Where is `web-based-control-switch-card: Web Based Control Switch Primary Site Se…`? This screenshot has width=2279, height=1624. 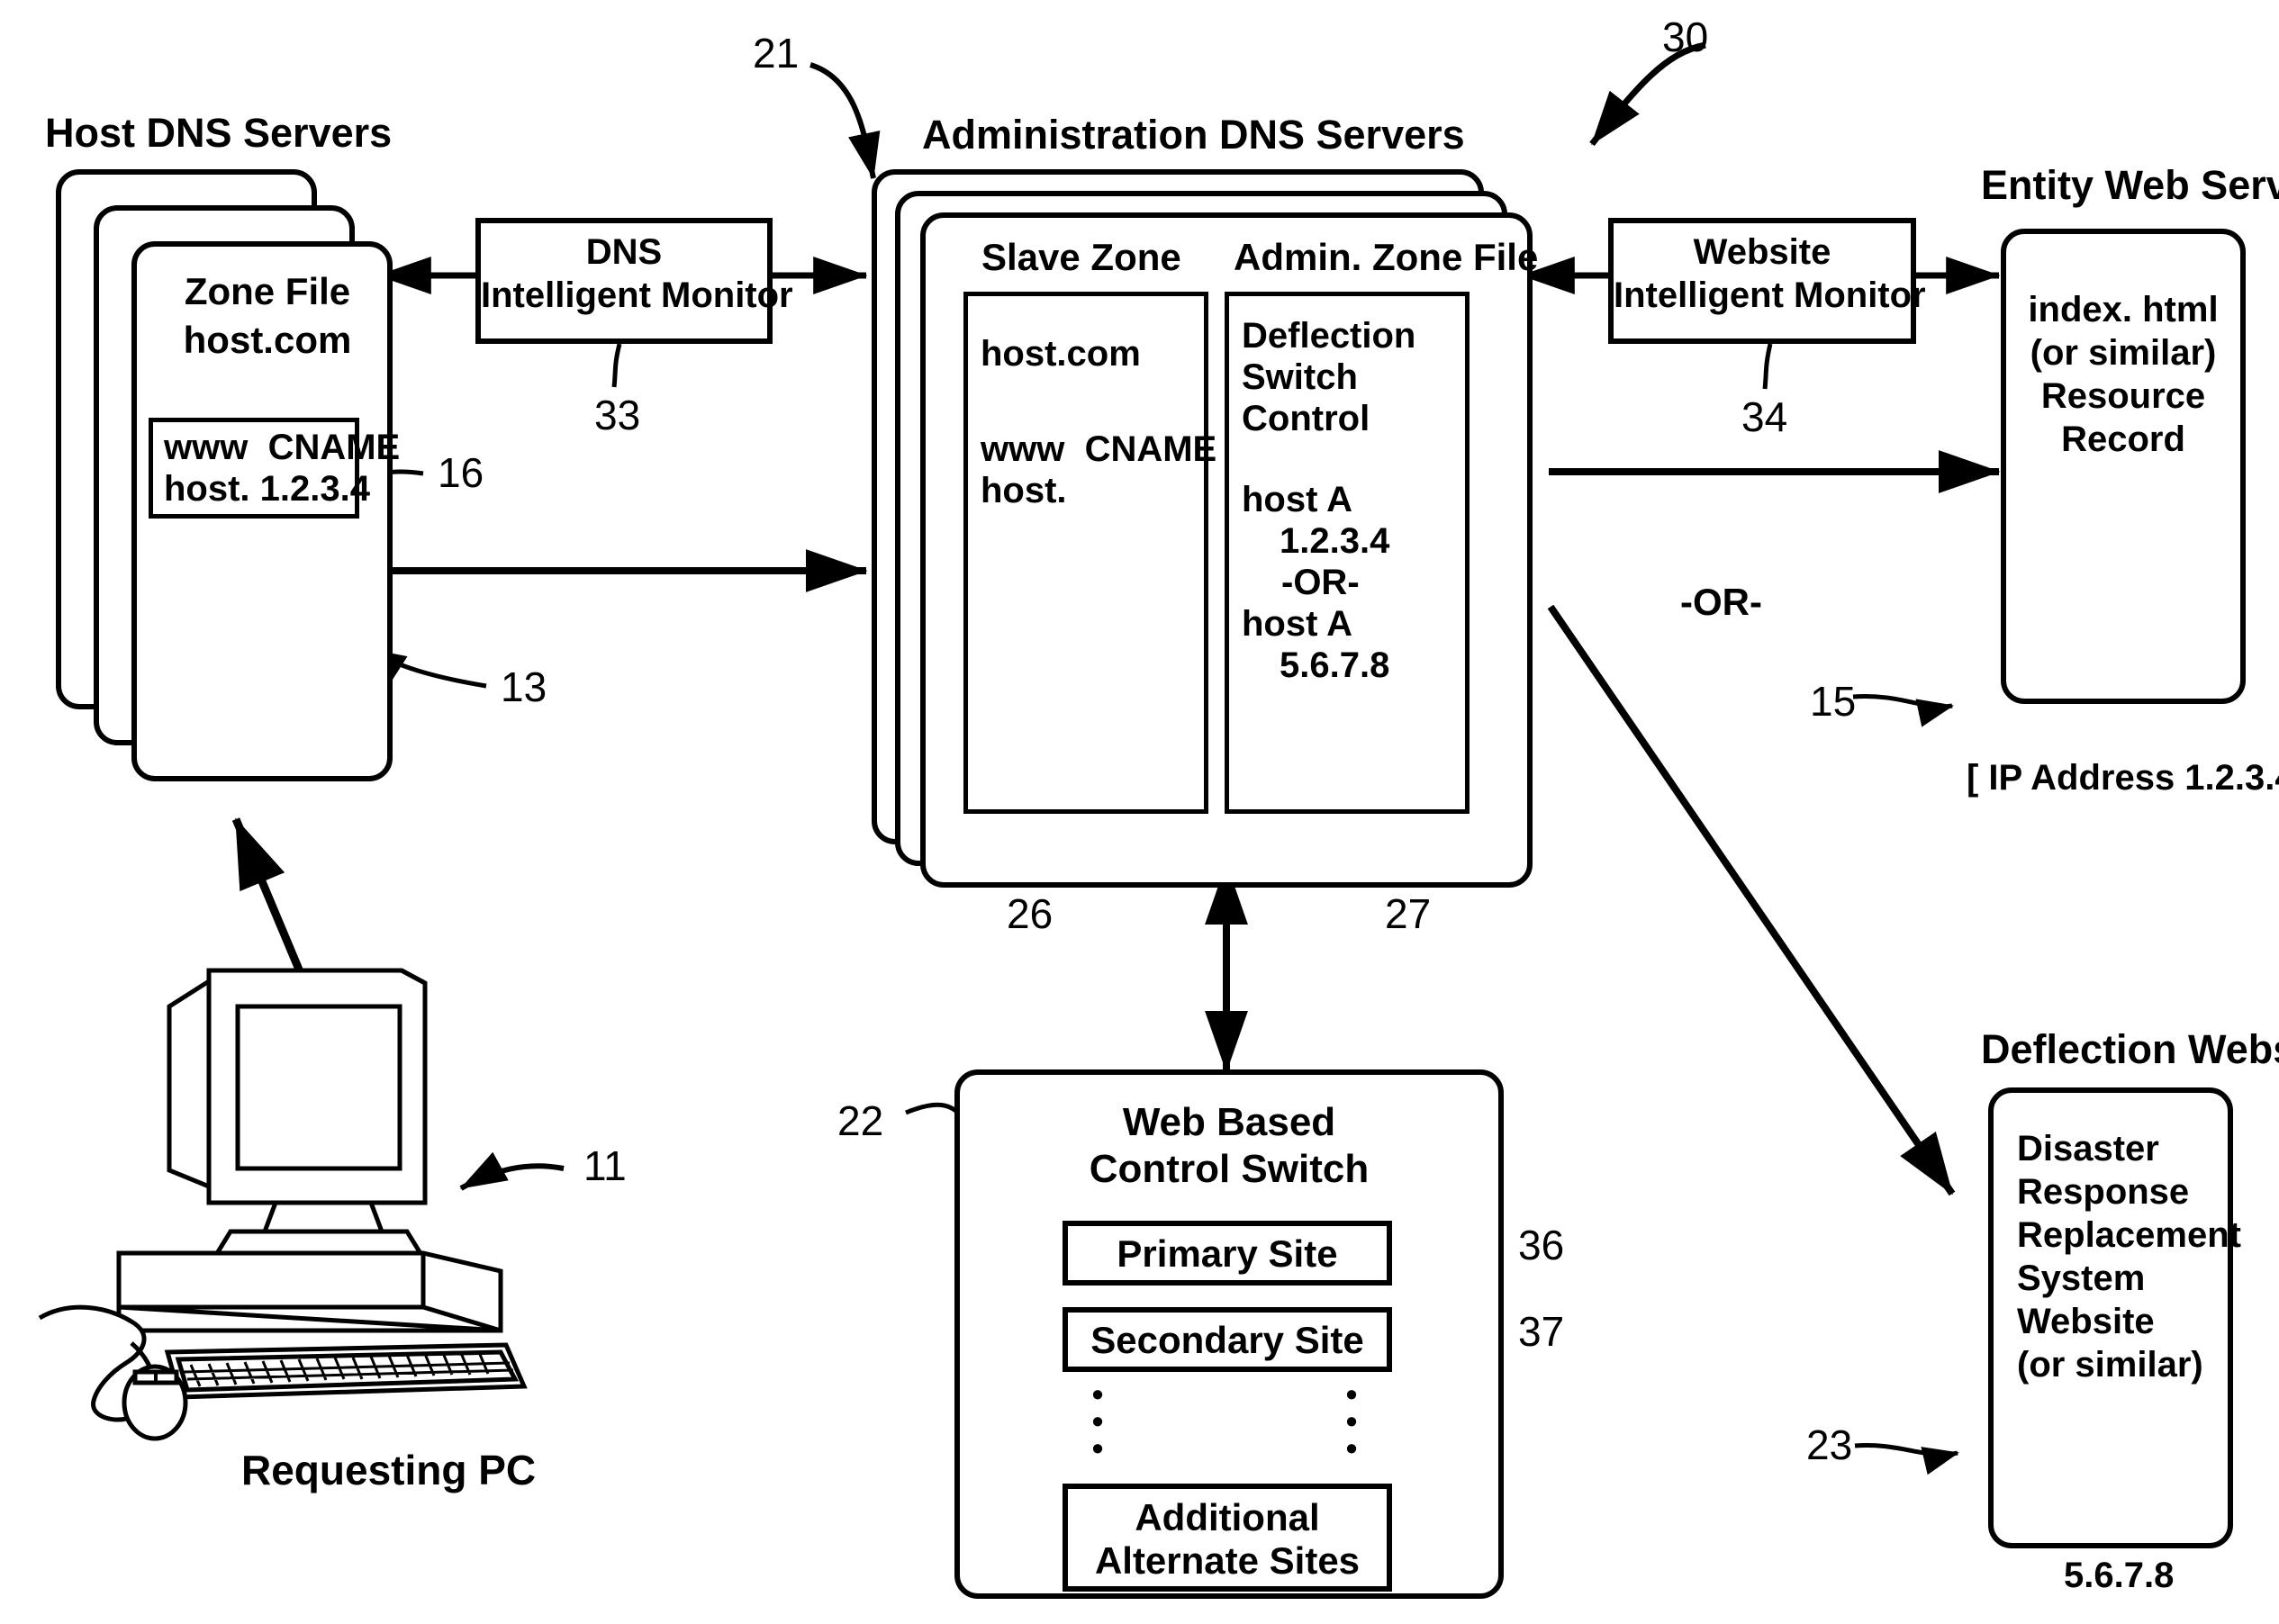
web-based-control-switch-card: Web Based Control Switch Primary Site Se… is located at coordinates (1229, 1334).